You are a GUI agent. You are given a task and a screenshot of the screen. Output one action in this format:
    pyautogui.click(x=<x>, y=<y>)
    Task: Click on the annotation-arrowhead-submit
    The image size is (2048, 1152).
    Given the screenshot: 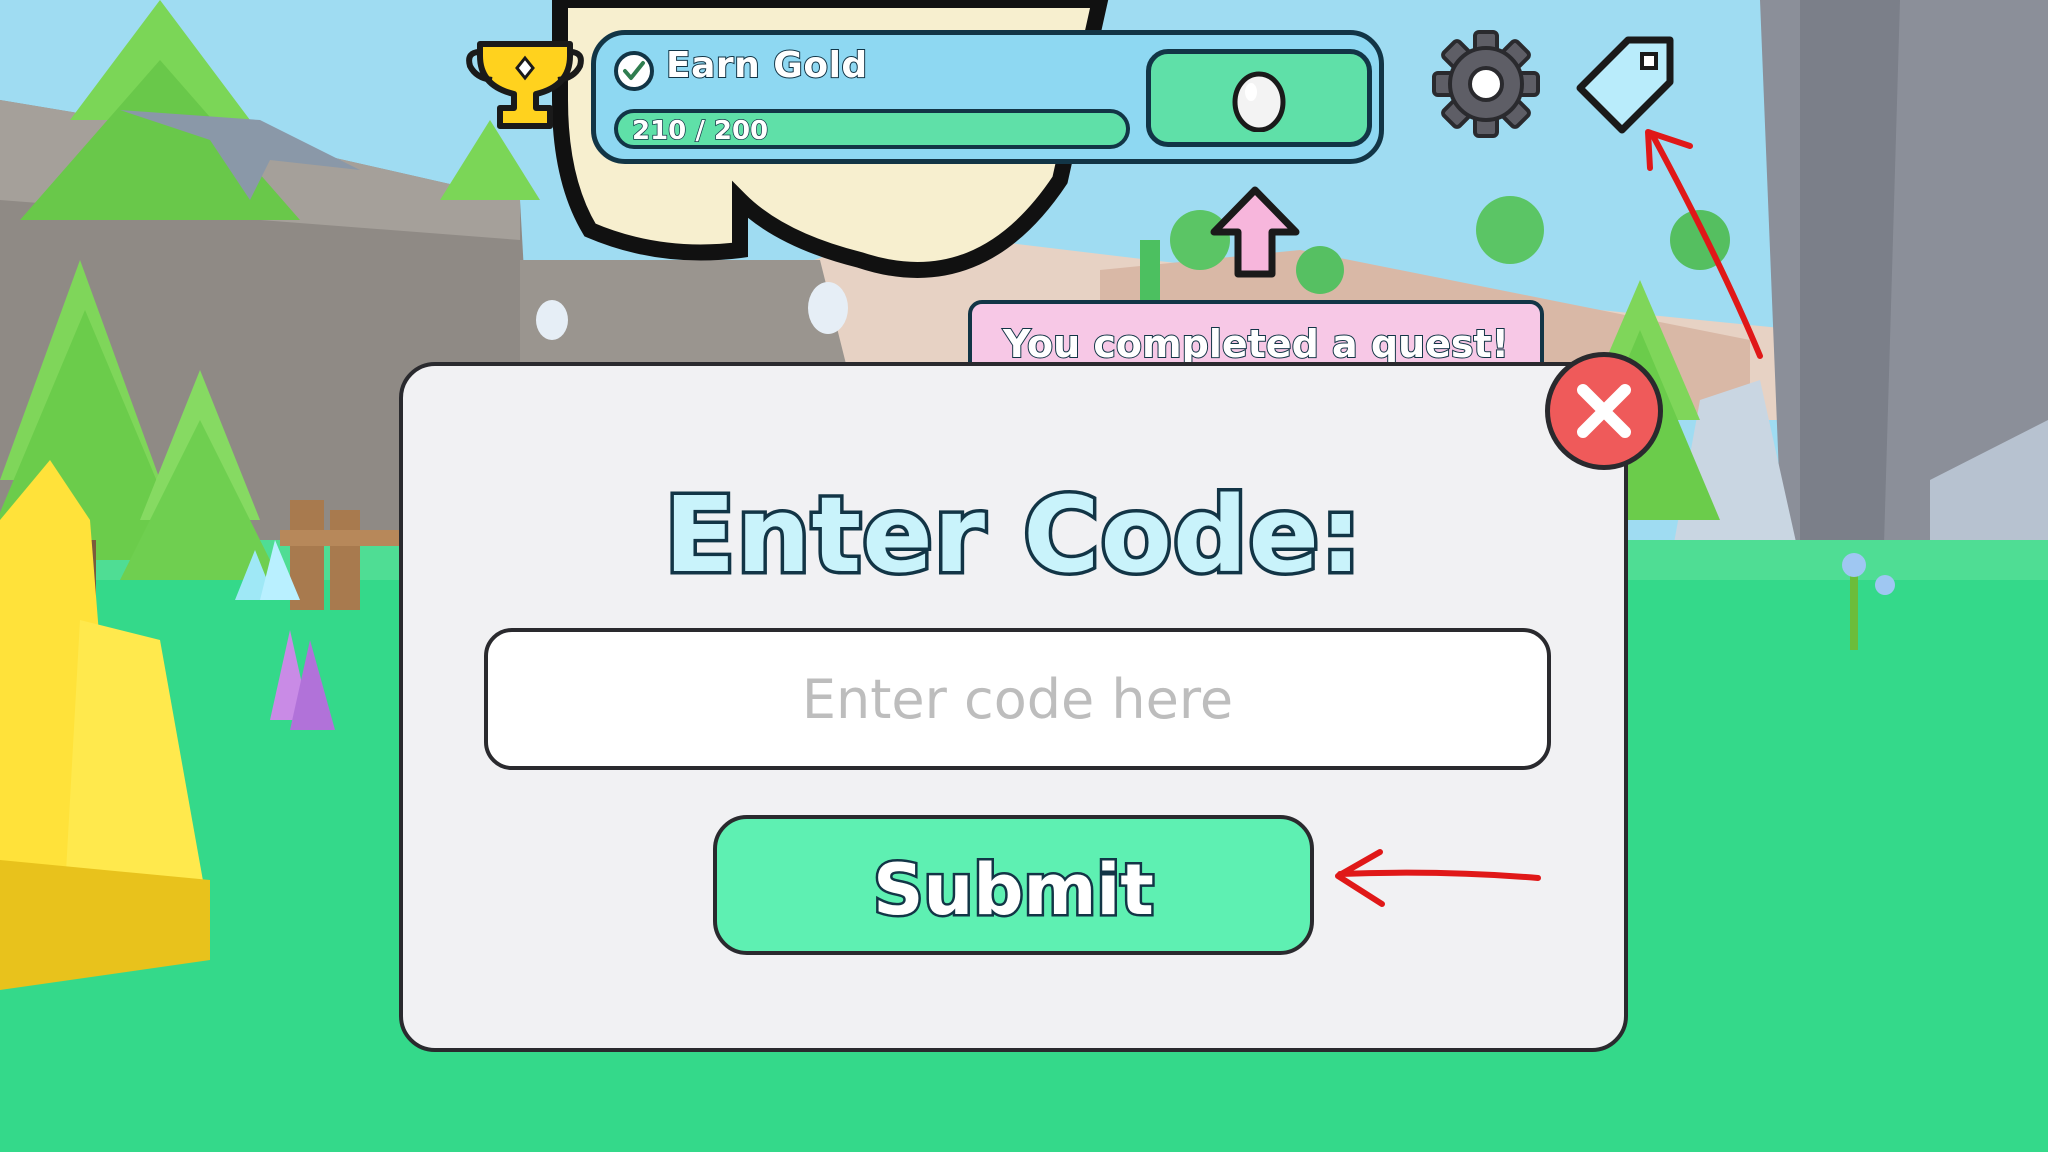 What is the action you would take?
    pyautogui.click(x=1360, y=878)
    